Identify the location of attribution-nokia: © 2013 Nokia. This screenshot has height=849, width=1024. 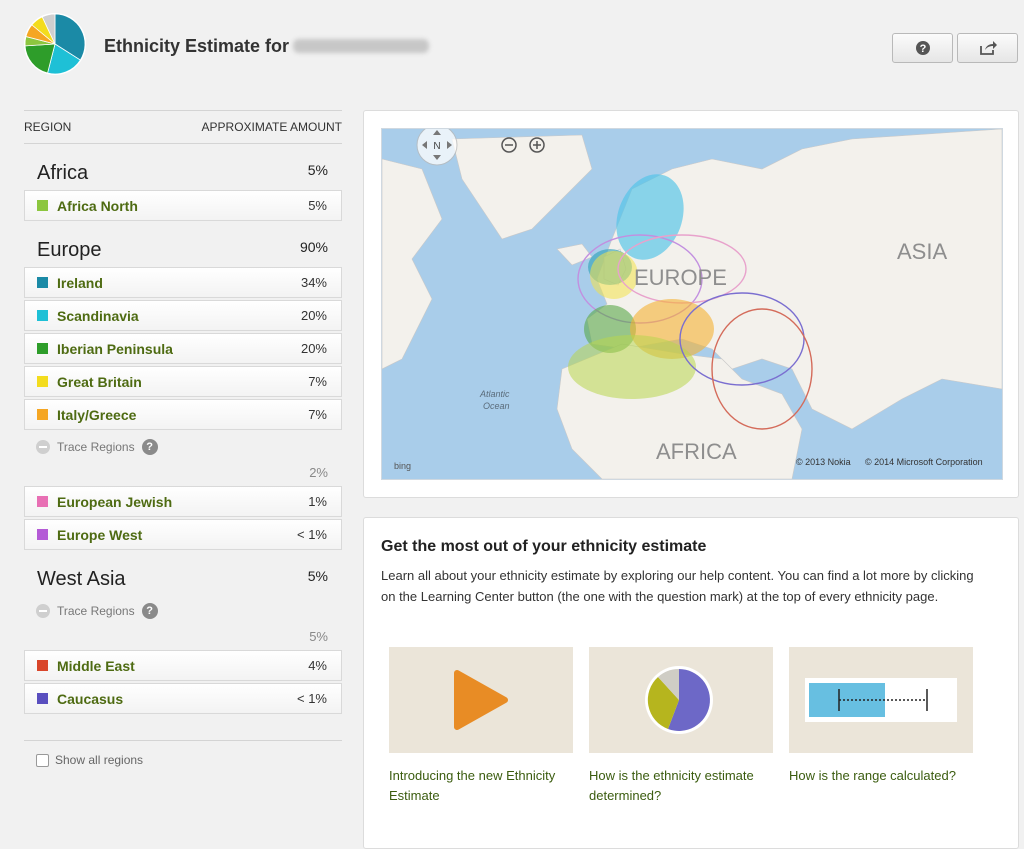
(823, 462).